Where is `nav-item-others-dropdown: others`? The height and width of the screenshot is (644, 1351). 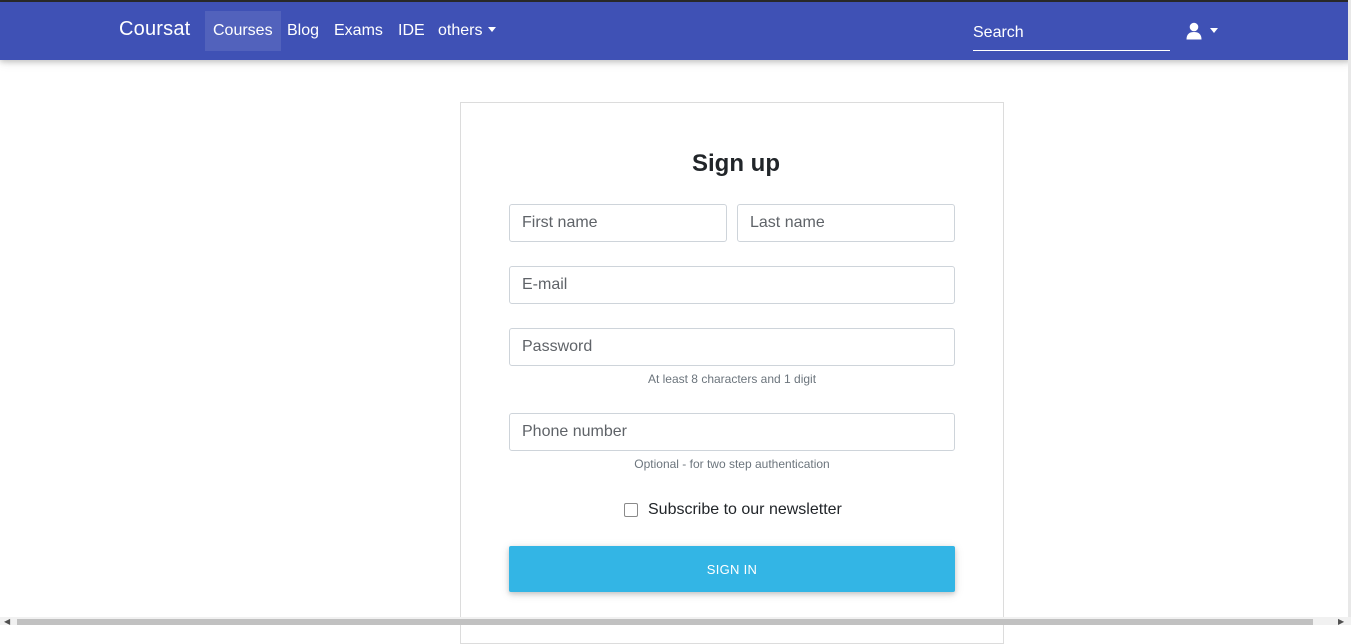 nav-item-others-dropdown: others is located at coordinates (467, 31).